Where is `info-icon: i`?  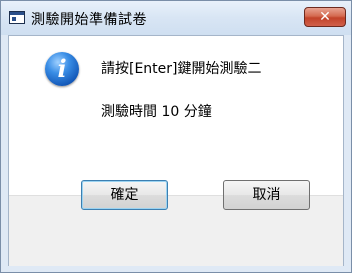 info-icon: i is located at coordinates (62, 69).